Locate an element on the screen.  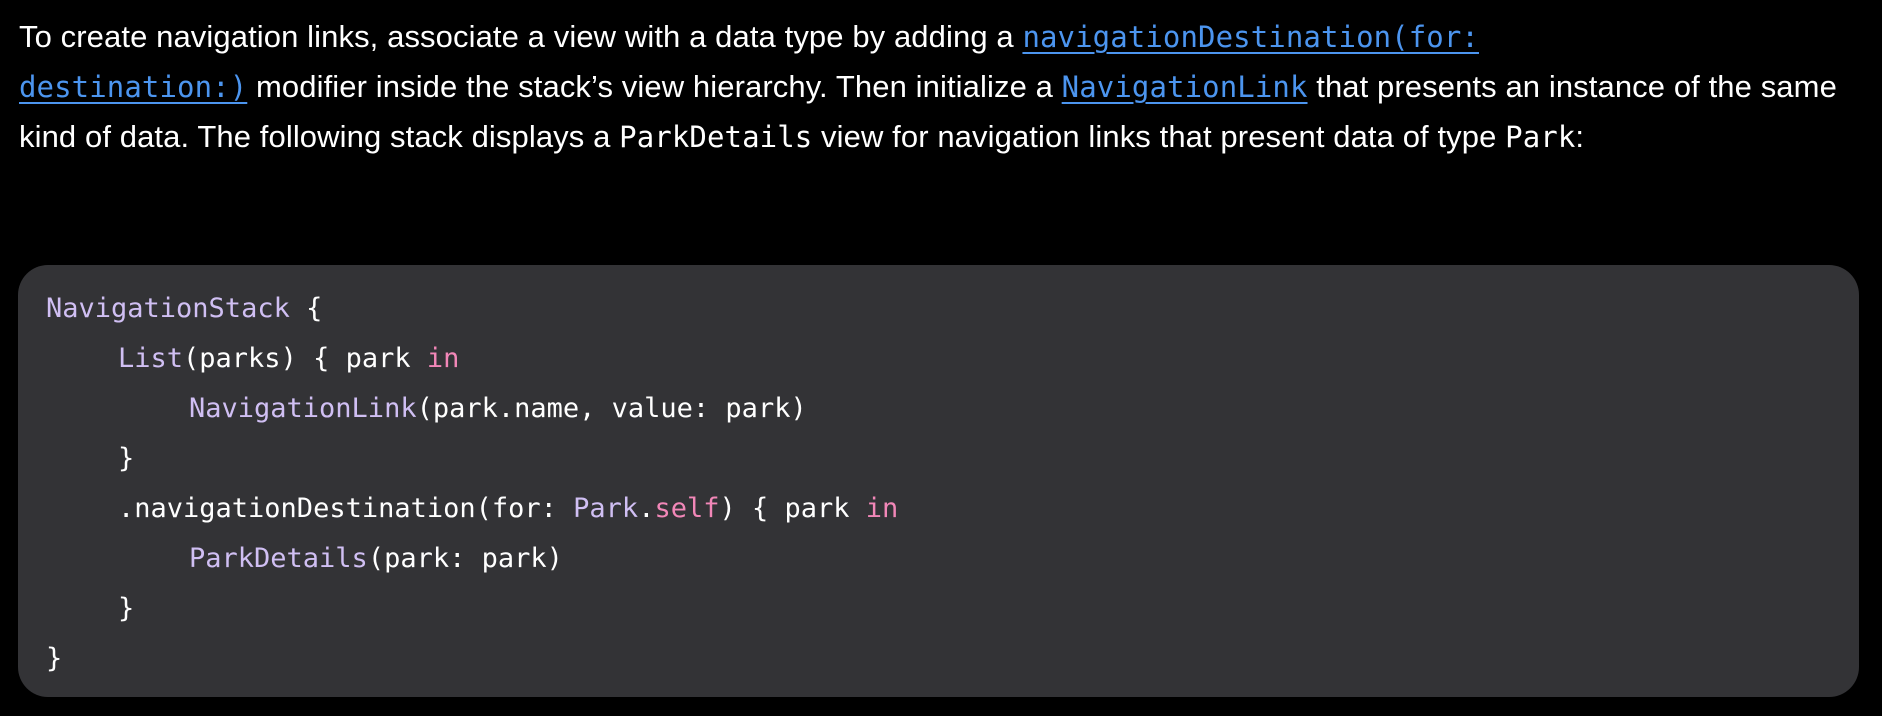
code-line: ParkDetails(park: park) is located at coordinates (376, 558).